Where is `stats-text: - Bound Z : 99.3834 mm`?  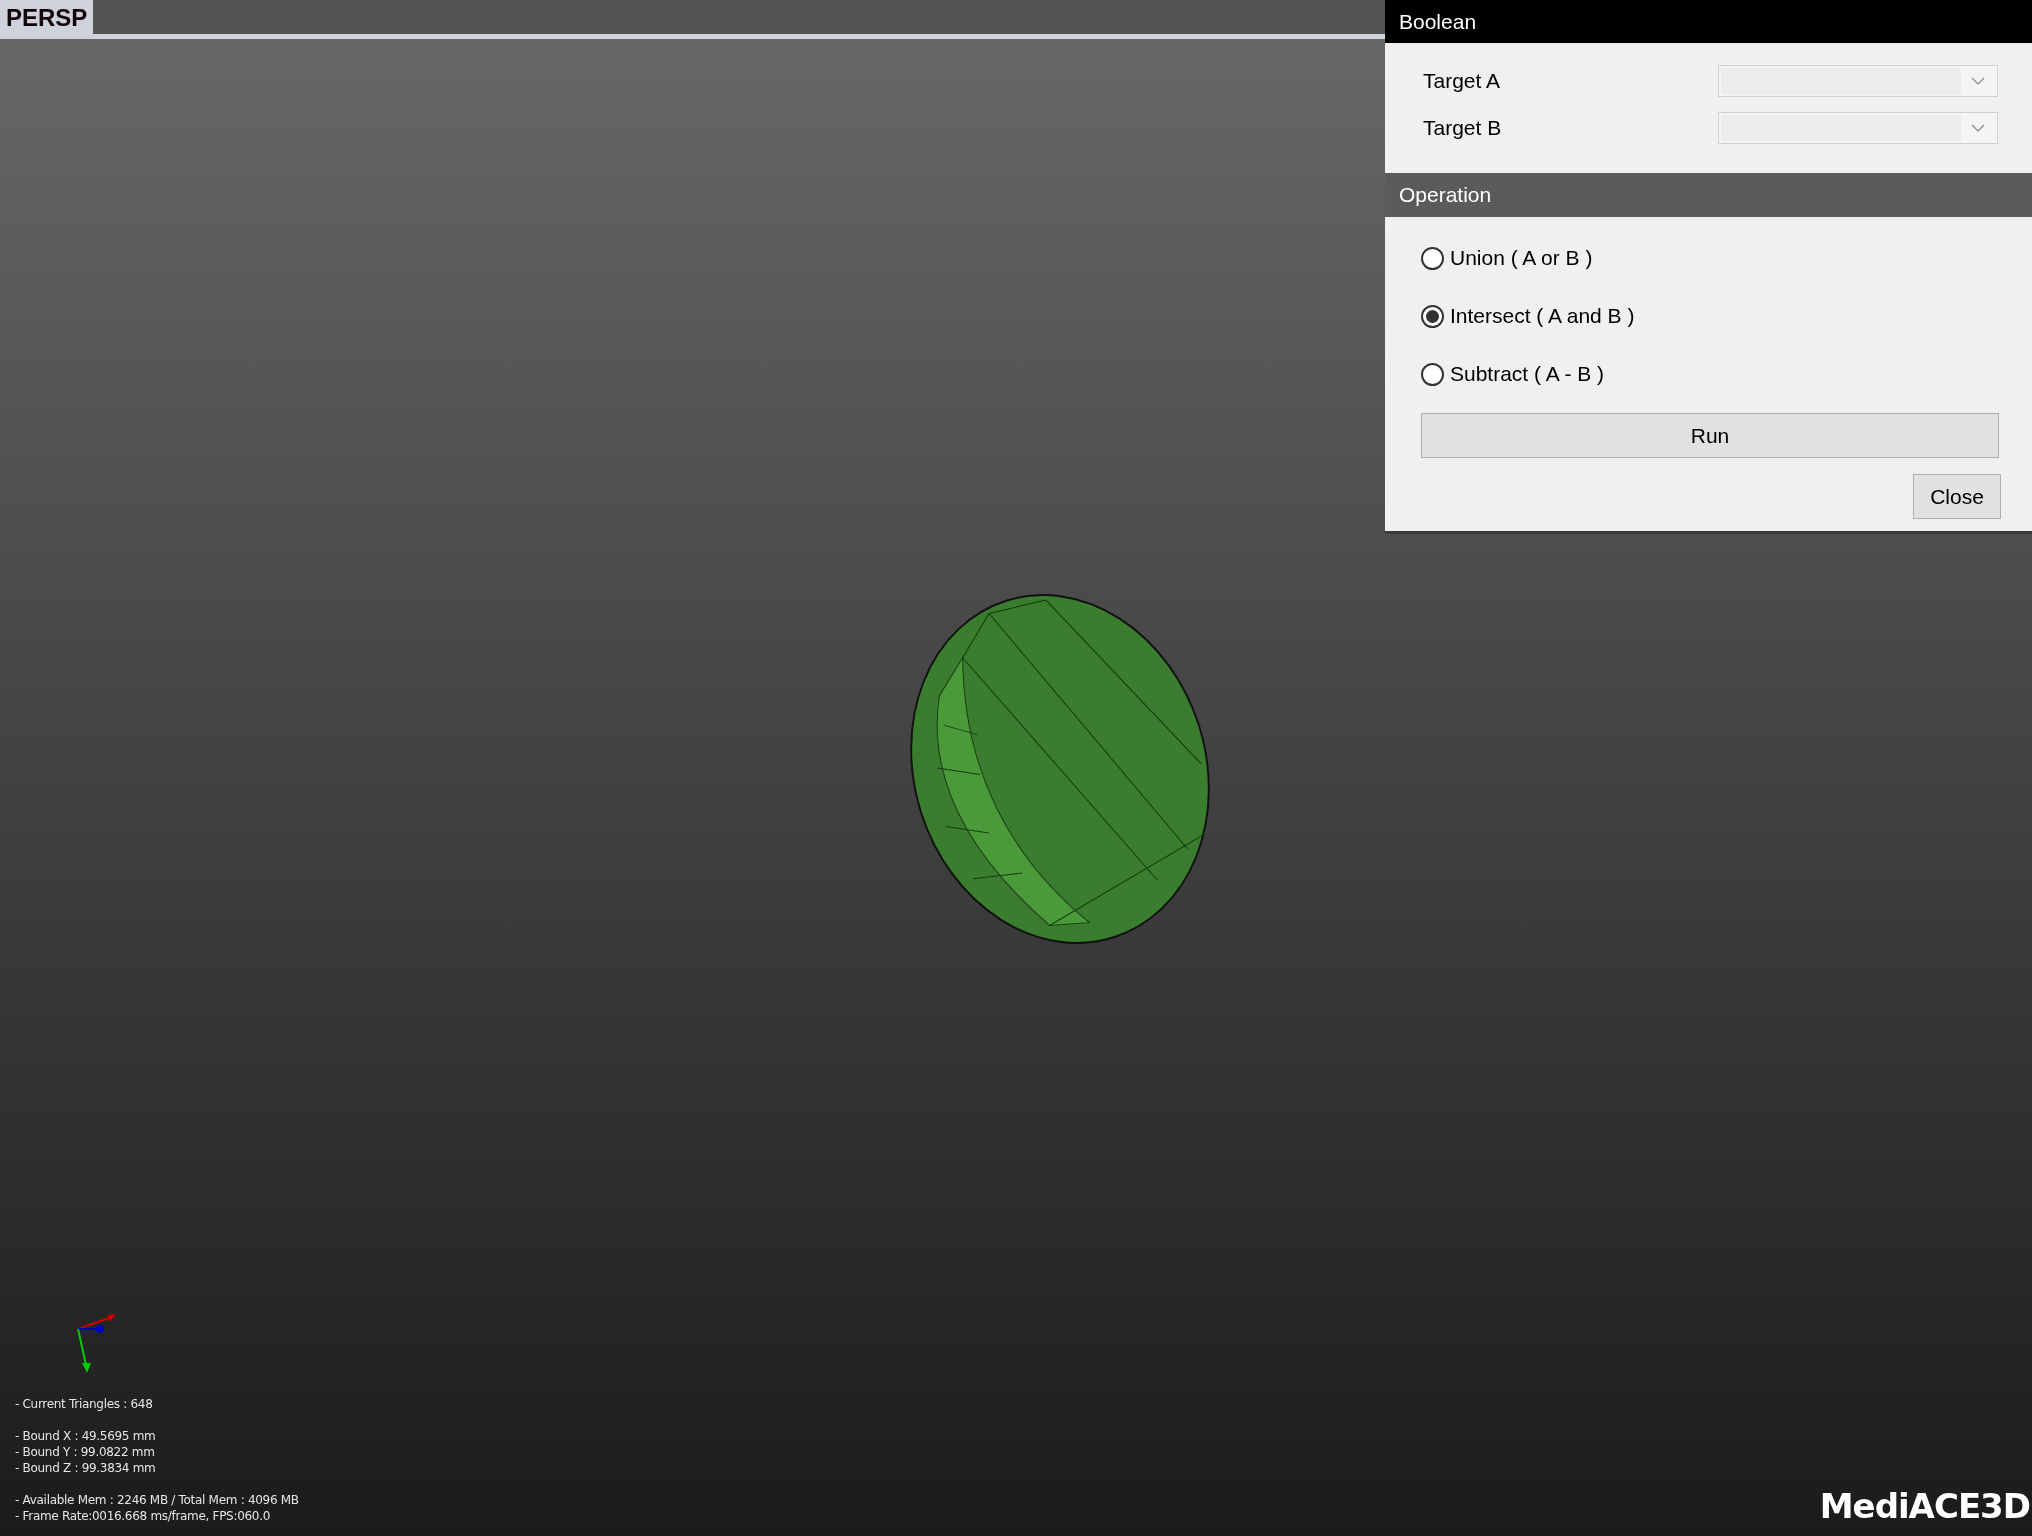 stats-text: - Bound Z : 99.3834 mm is located at coordinates (86, 1468).